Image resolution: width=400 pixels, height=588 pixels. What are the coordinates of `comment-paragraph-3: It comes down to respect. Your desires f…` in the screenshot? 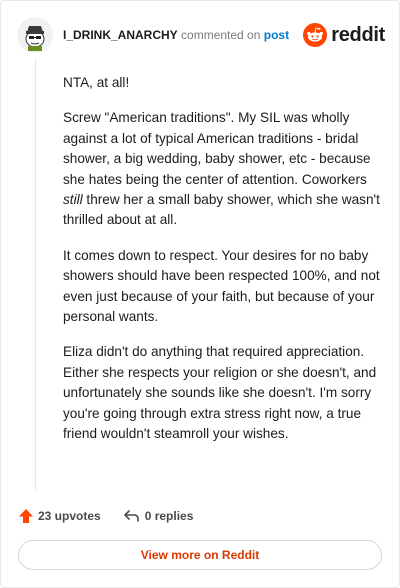 It's located at (221, 286).